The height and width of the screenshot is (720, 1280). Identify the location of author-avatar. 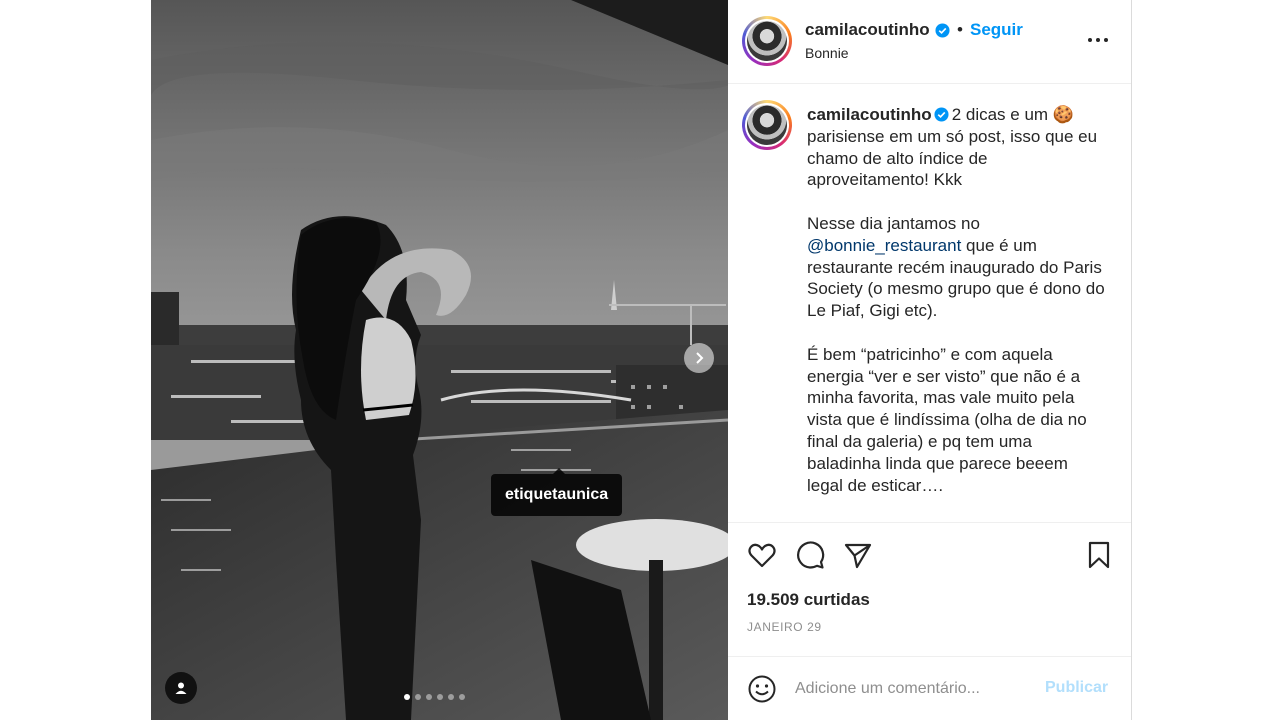
(767, 41).